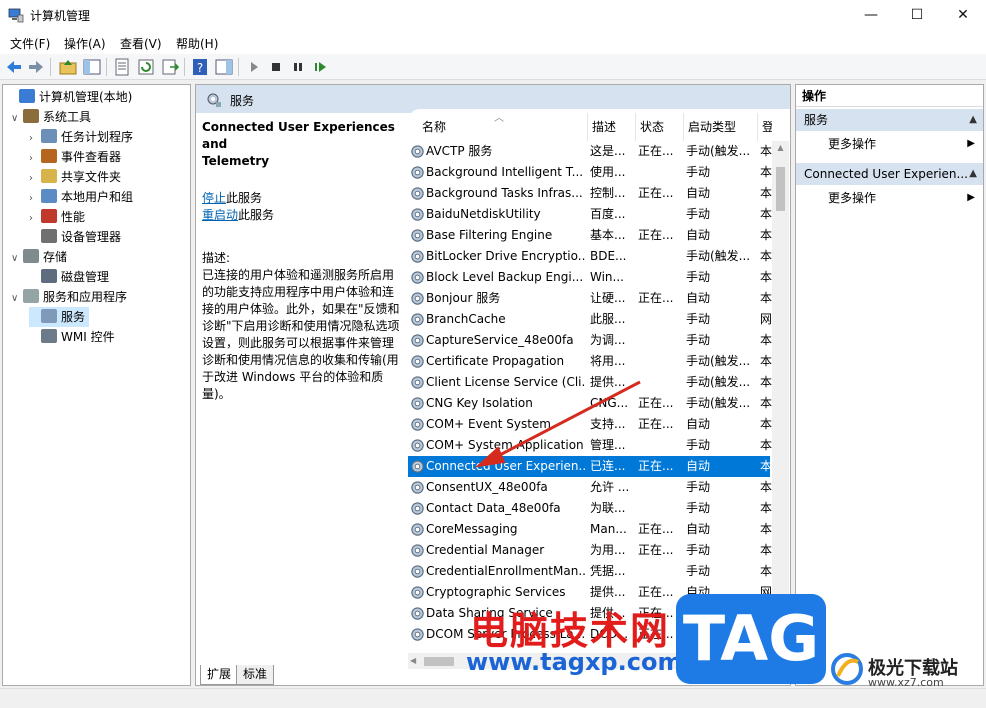 This screenshot has width=986, height=708. What do you see at coordinates (255, 675) in the screenshot?
I see `tab-standard: 标准` at bounding box center [255, 675].